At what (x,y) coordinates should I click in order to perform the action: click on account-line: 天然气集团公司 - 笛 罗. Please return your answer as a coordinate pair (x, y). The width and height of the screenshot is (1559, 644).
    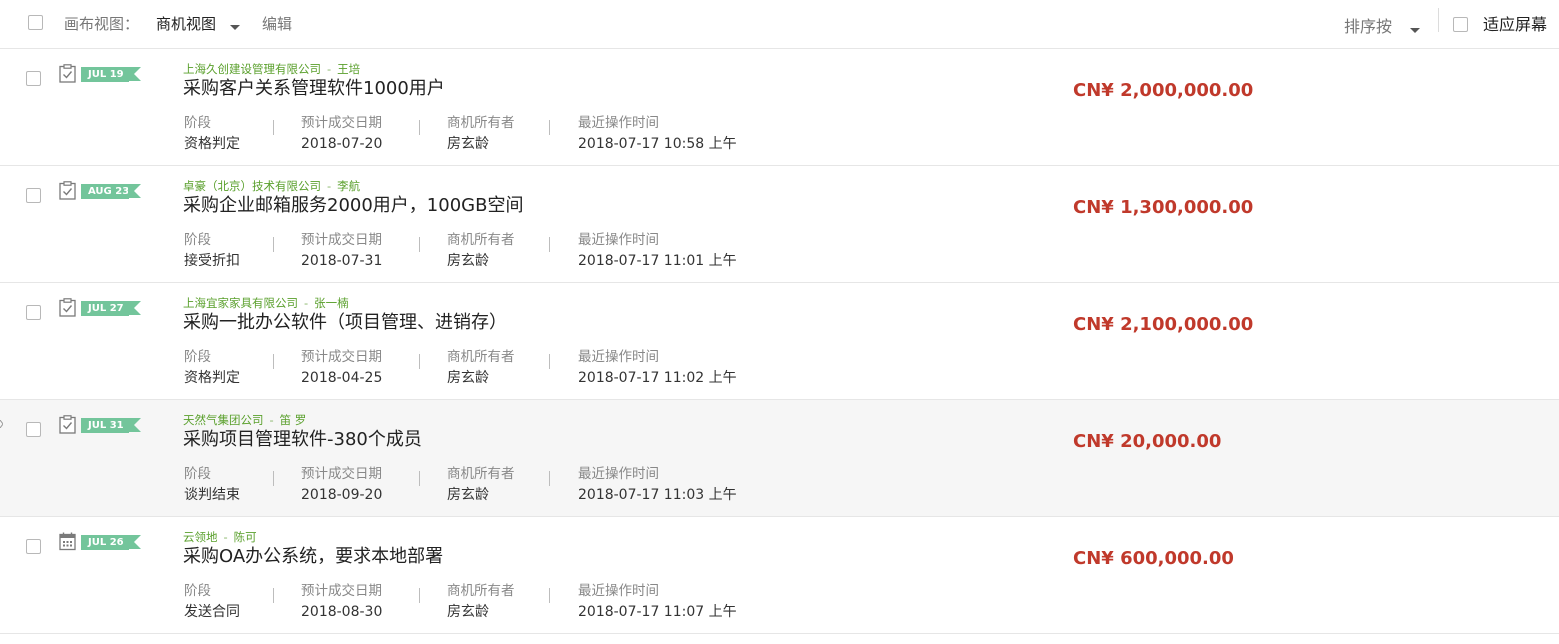
    Looking at the image, I should click on (245, 420).